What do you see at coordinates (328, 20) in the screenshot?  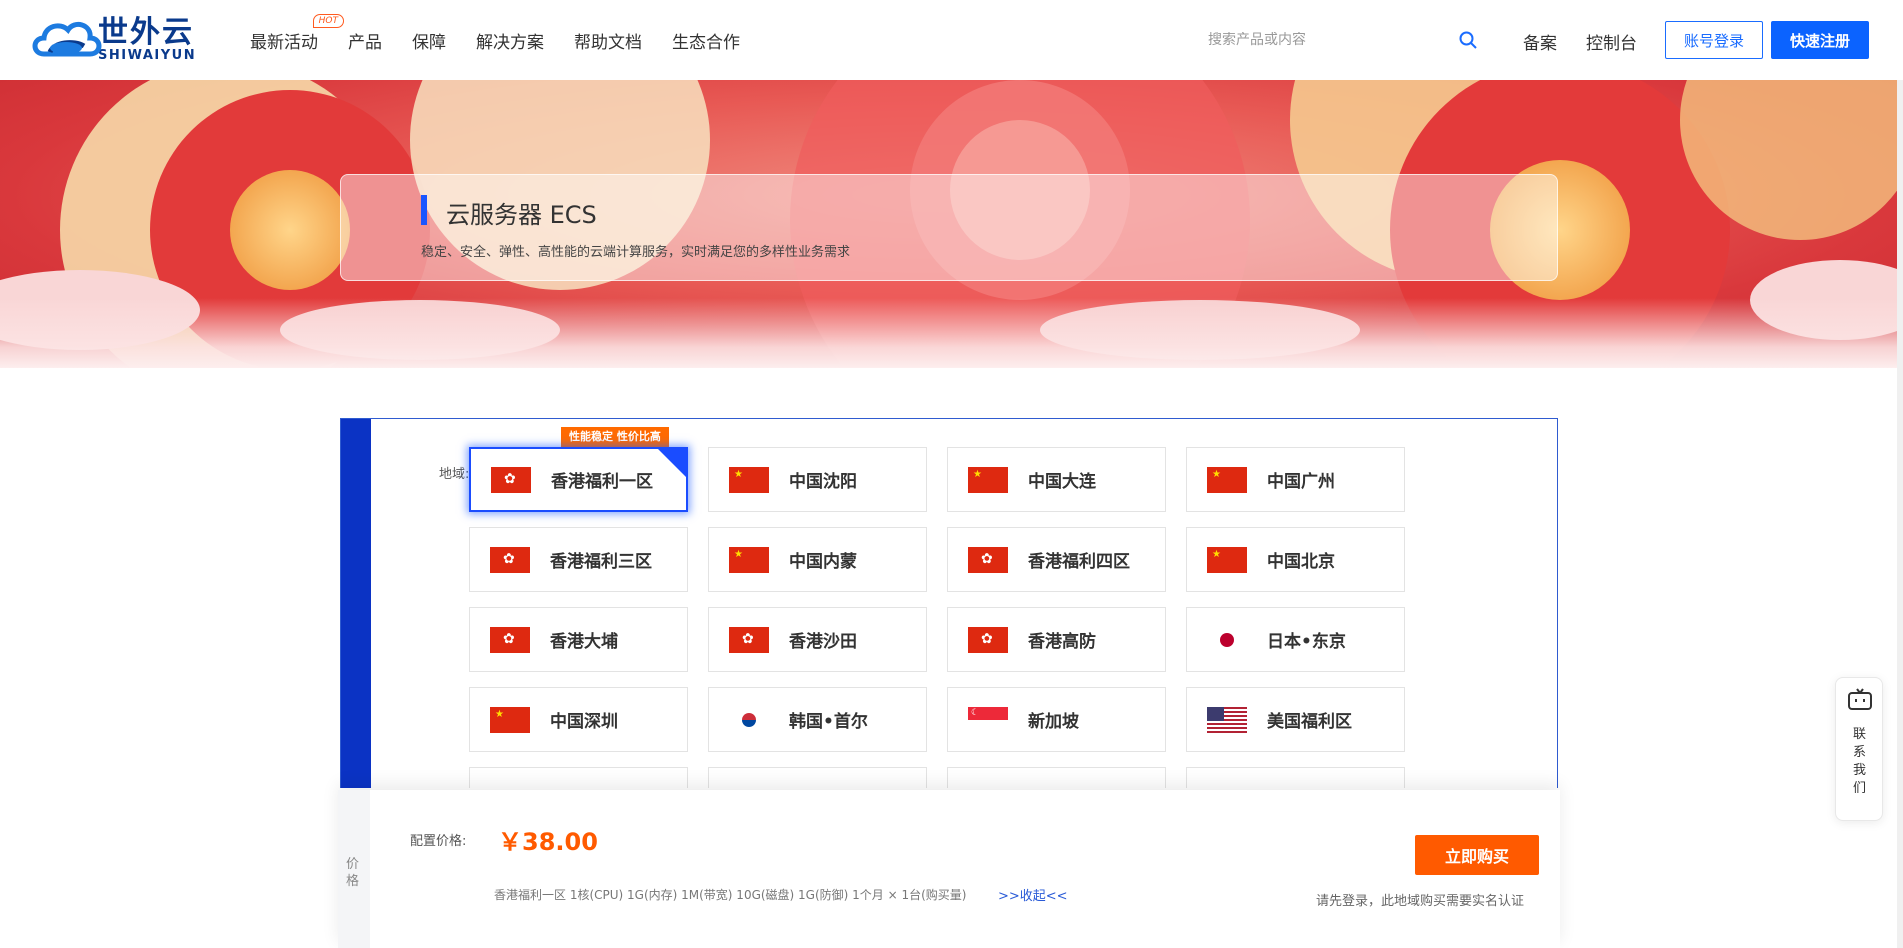 I see `hot-badge: HOT` at bounding box center [328, 20].